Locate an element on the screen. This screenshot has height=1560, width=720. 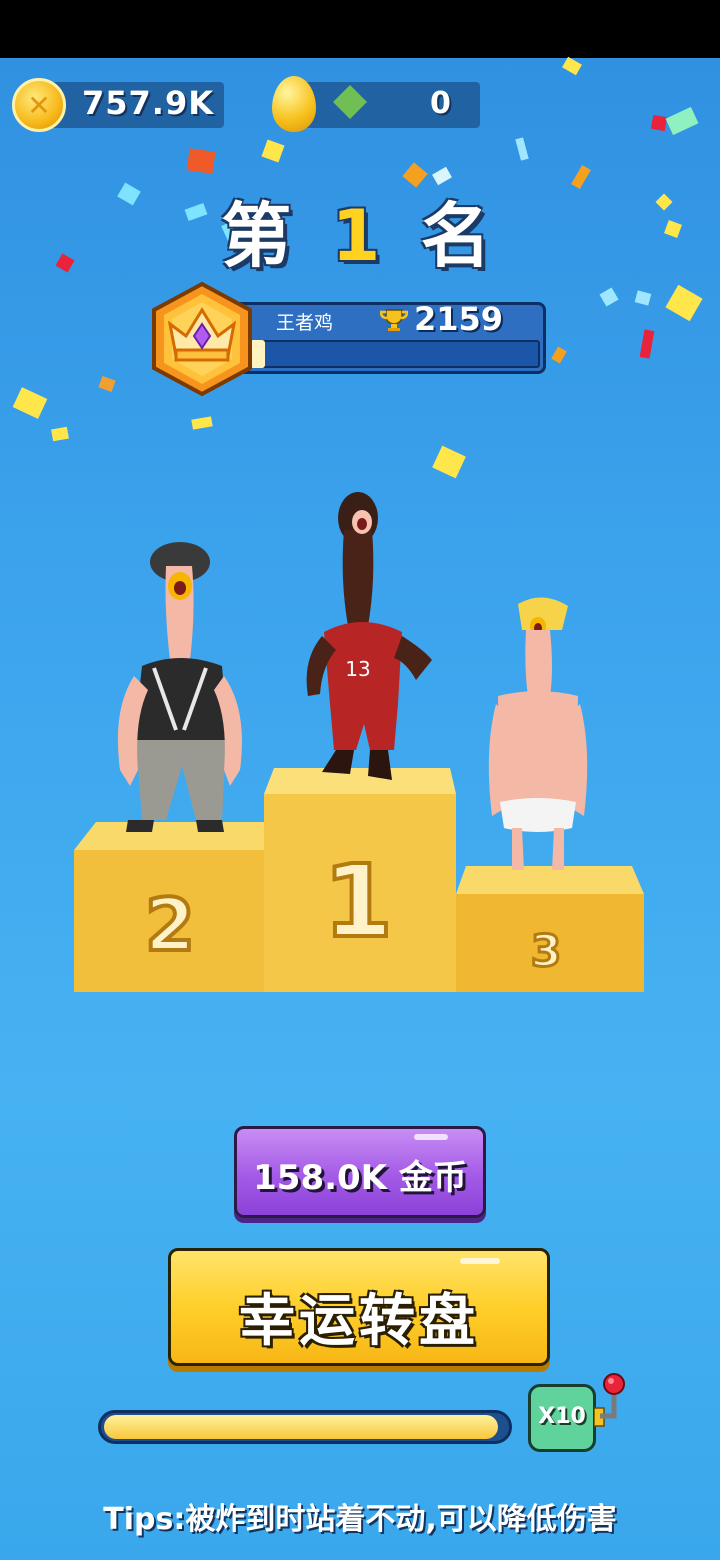
character-third-place is located at coordinates (538, 733).